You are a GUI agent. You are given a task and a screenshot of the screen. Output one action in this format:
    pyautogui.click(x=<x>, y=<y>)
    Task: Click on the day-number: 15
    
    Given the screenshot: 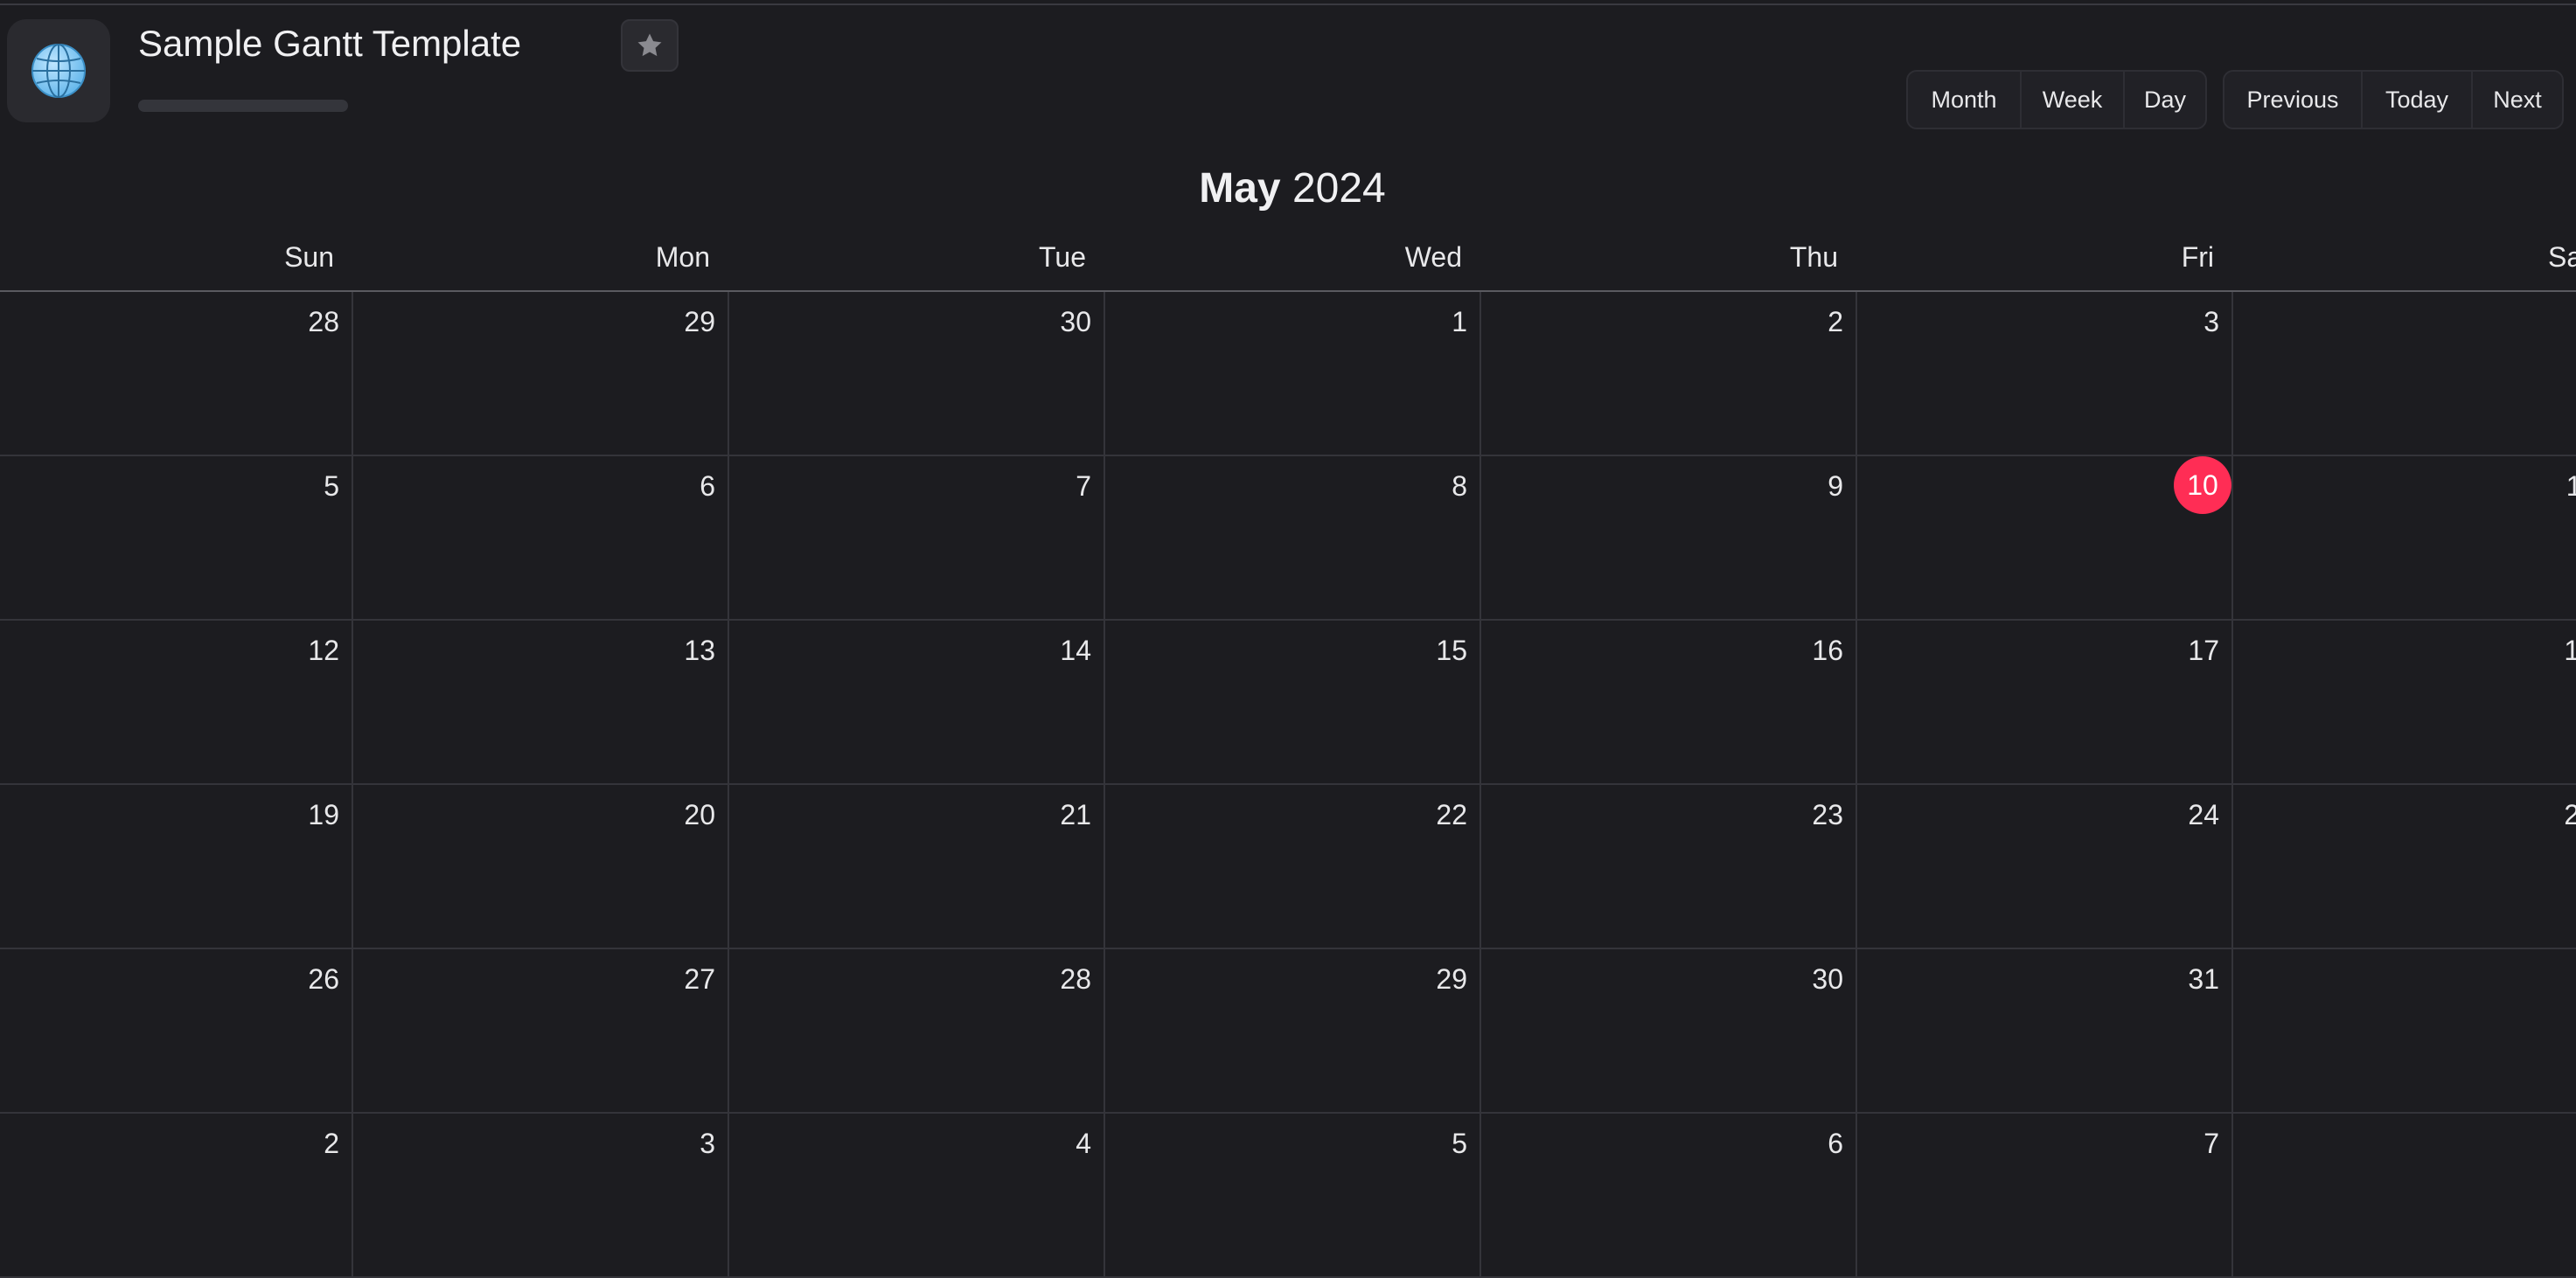 What is the action you would take?
    pyautogui.click(x=1451, y=650)
    